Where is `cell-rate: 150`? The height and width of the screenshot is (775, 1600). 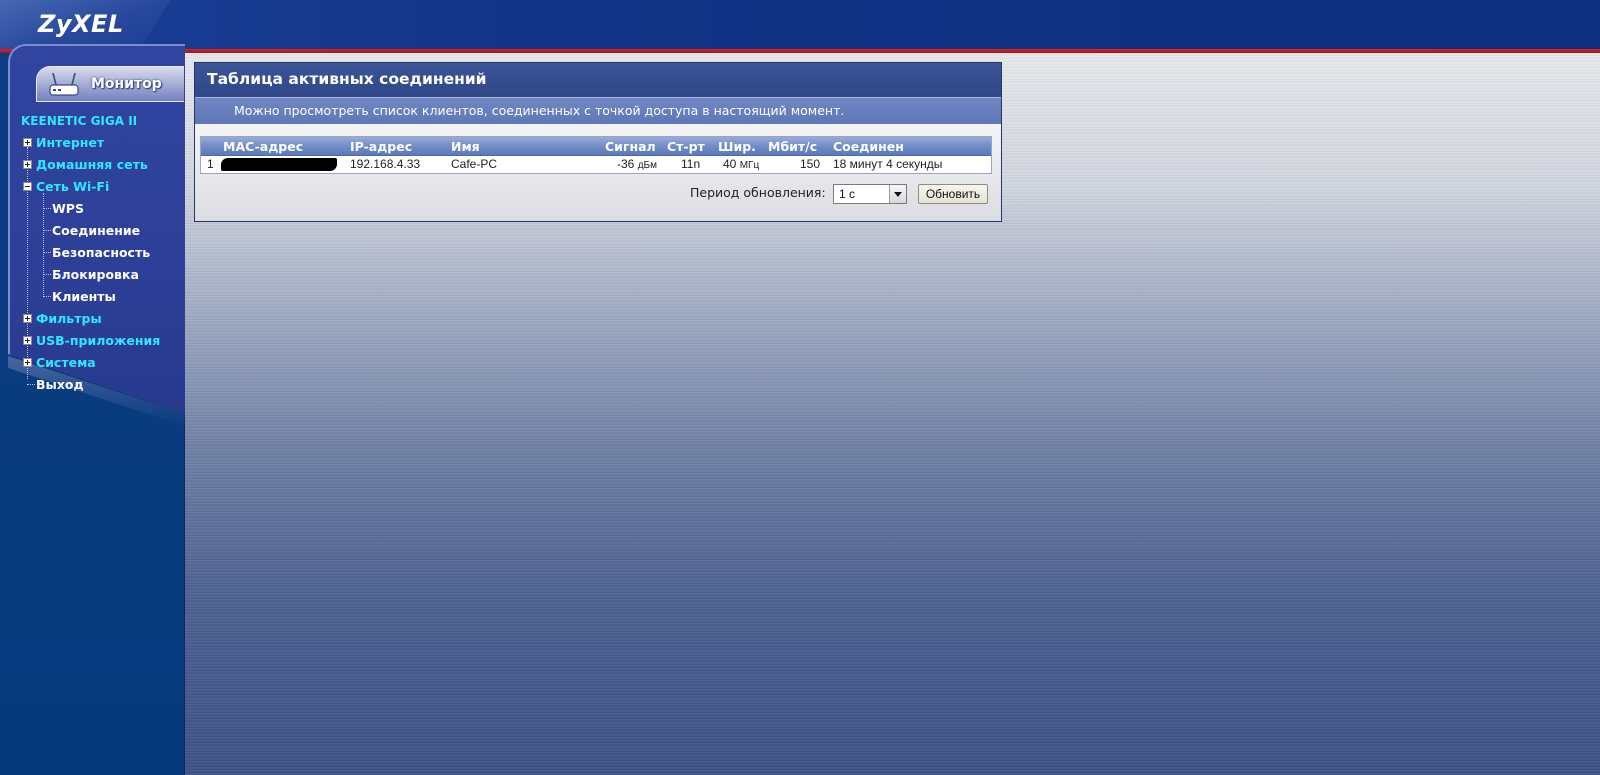
cell-rate: 150 is located at coordinates (810, 164).